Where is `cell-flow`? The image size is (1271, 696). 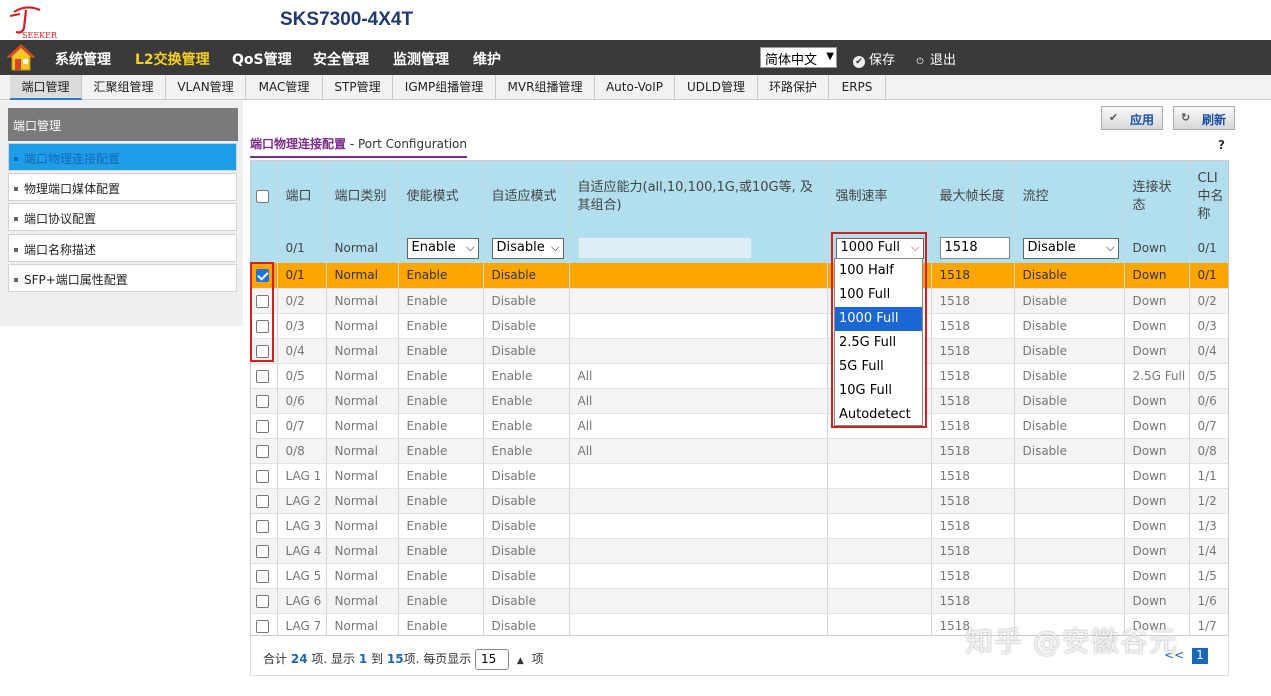
cell-flow is located at coordinates (1069, 501).